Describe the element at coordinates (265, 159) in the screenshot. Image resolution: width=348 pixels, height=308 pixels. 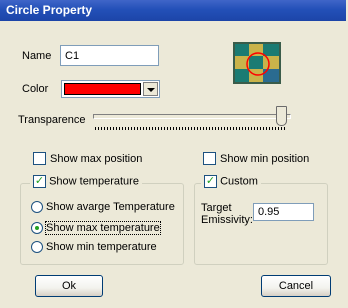
I see `show-min-position-label: Show min position` at that location.